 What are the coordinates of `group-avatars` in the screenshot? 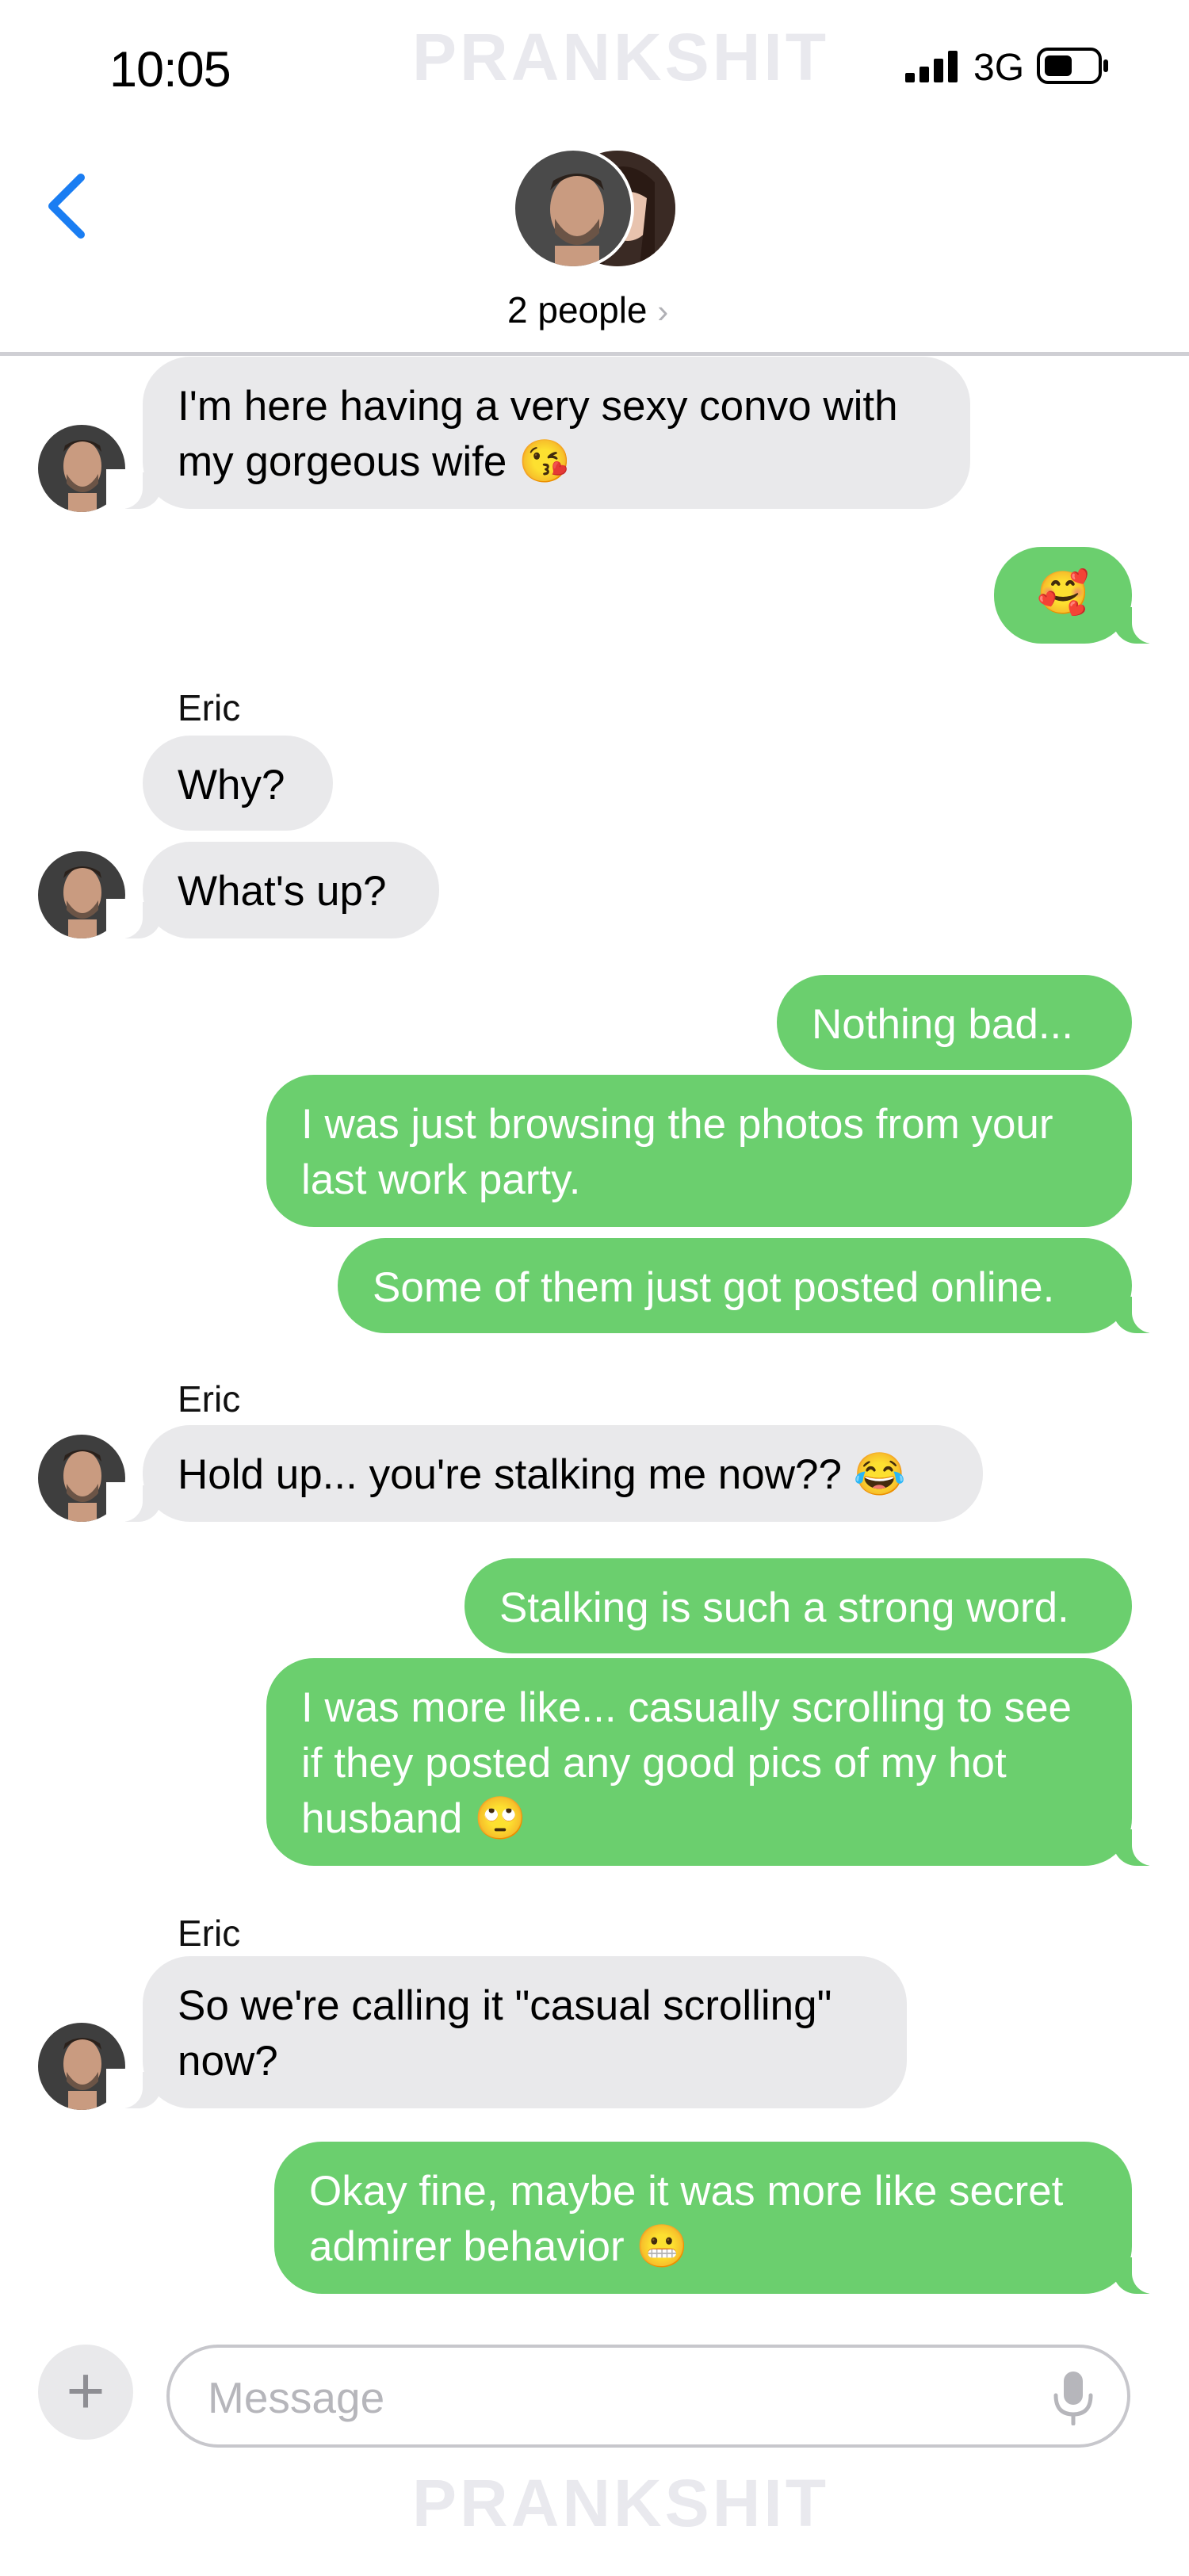 It's located at (595, 211).